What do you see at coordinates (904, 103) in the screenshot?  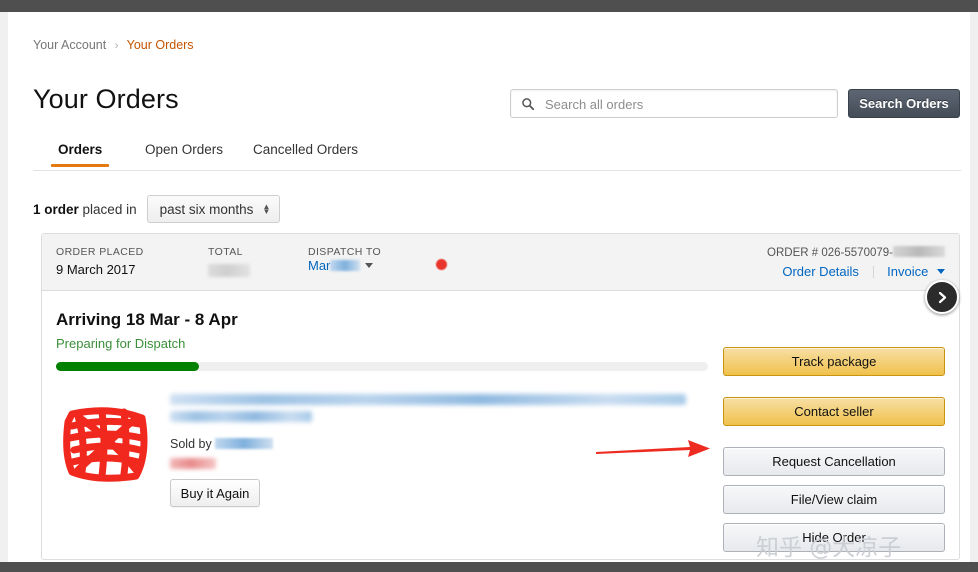 I see `search-orders-button: Search Orders` at bounding box center [904, 103].